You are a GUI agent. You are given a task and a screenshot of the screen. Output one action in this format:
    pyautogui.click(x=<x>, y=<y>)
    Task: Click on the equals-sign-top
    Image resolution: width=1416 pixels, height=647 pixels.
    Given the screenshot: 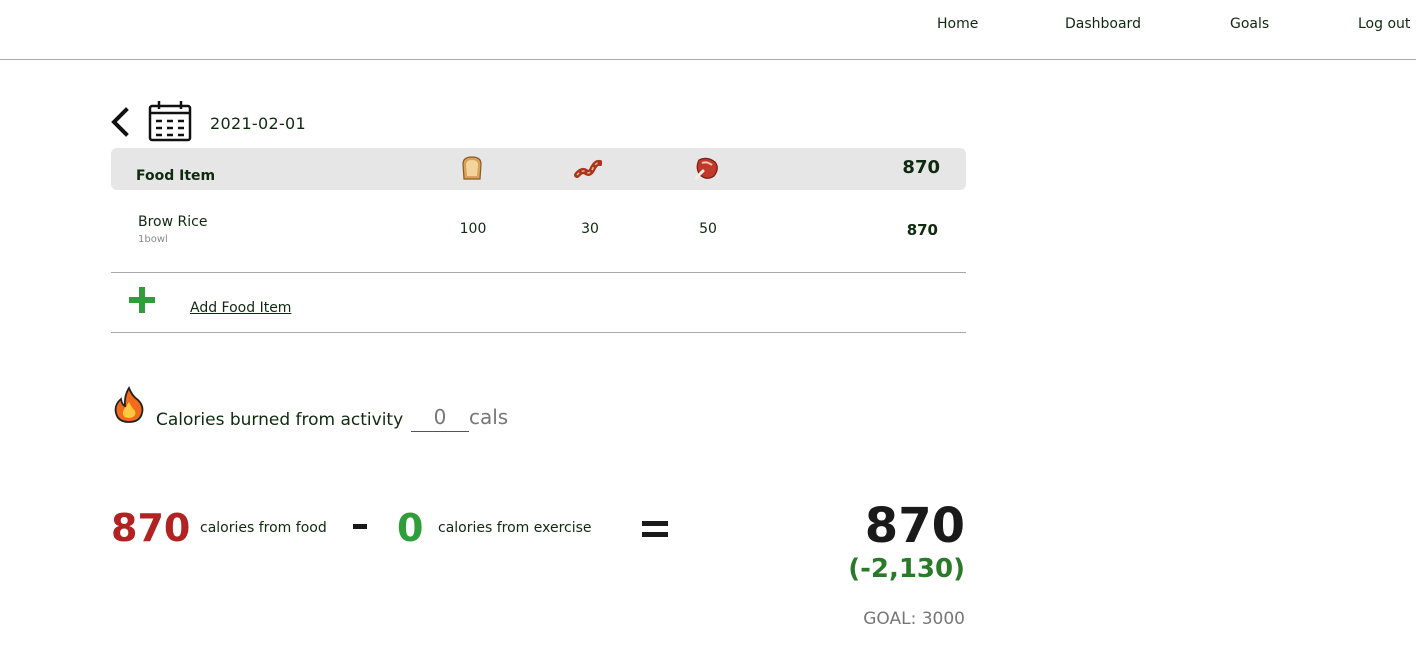 What is the action you would take?
    pyautogui.click(x=655, y=523)
    